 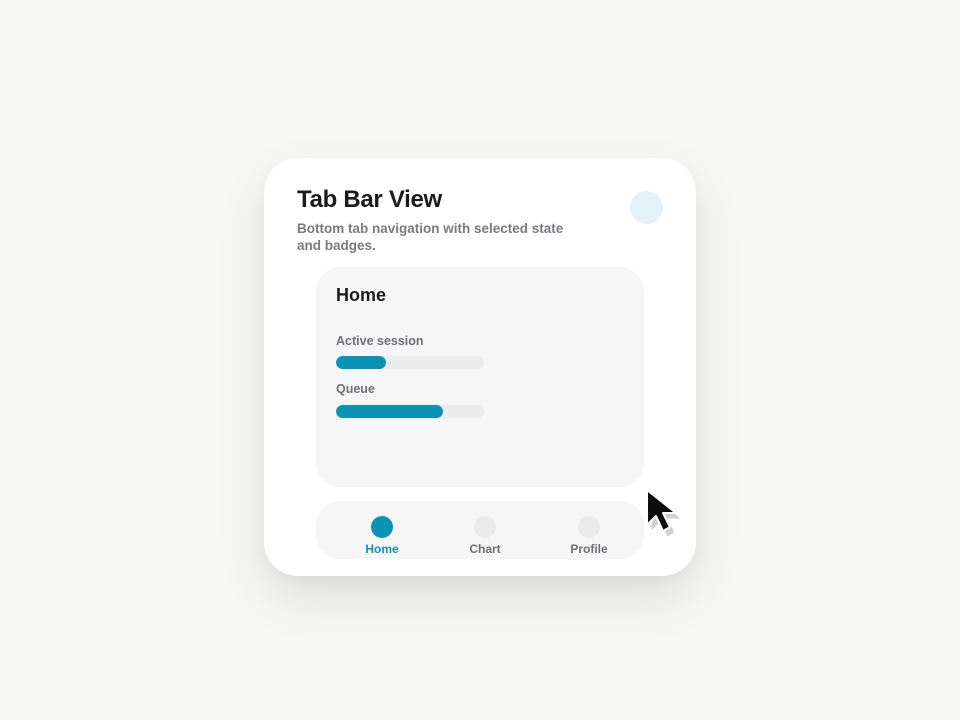 I want to click on queue-progress-bar, so click(x=410, y=411).